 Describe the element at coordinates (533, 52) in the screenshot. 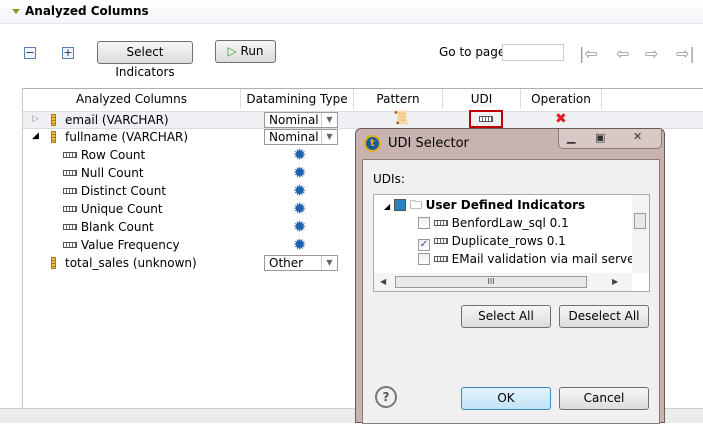

I see `goto-page-input` at that location.